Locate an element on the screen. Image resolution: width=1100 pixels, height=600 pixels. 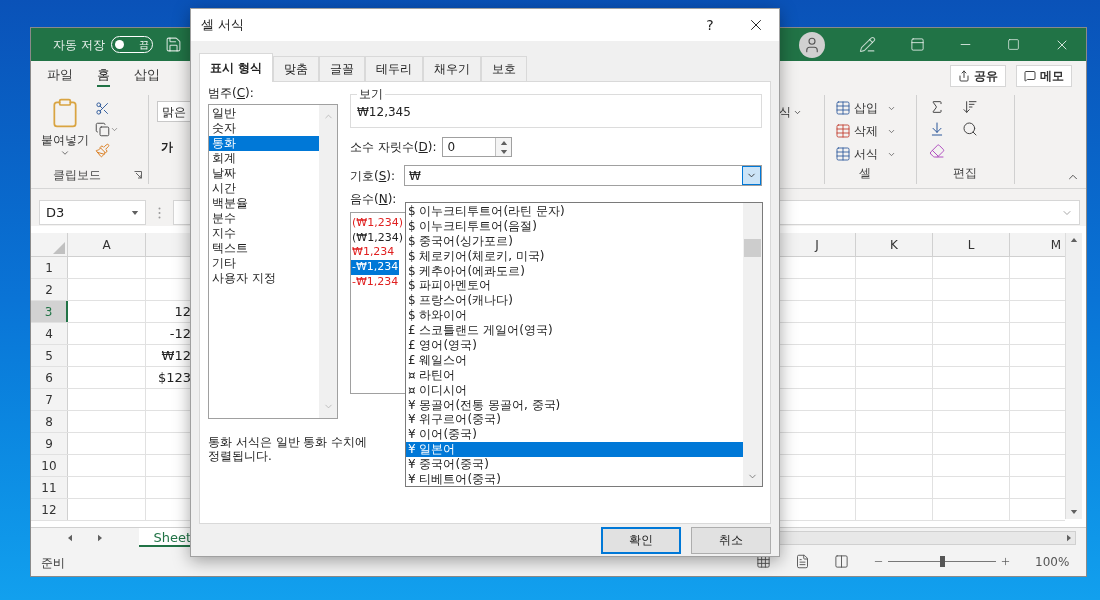
cells-command: 삽입 is located at coordinates (875, 108).